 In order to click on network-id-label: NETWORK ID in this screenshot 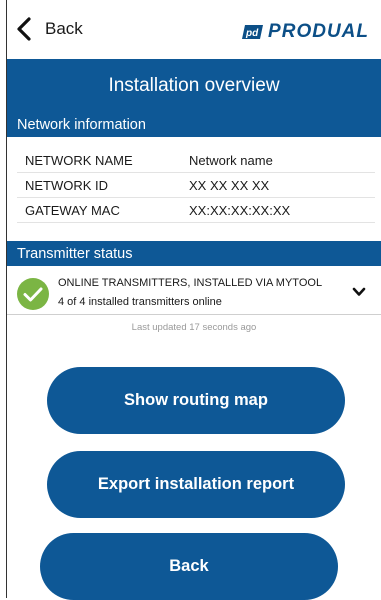, I will do `click(67, 185)`.